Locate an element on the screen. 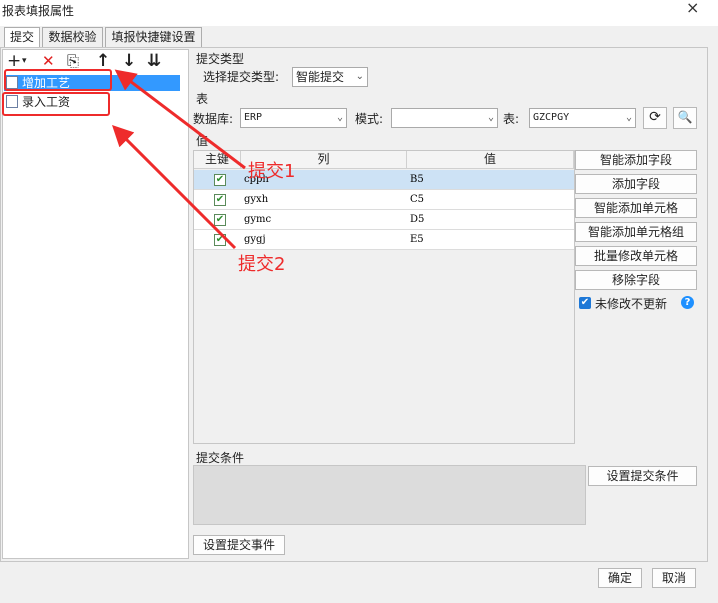 This screenshot has width=718, height=603. annotation-arrows is located at coordinates (179, 159).